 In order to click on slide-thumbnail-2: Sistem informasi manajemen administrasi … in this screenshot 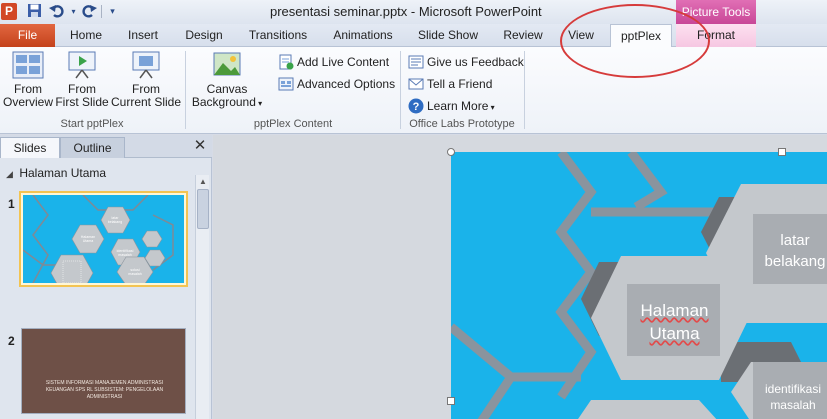, I will do `click(103, 371)`.